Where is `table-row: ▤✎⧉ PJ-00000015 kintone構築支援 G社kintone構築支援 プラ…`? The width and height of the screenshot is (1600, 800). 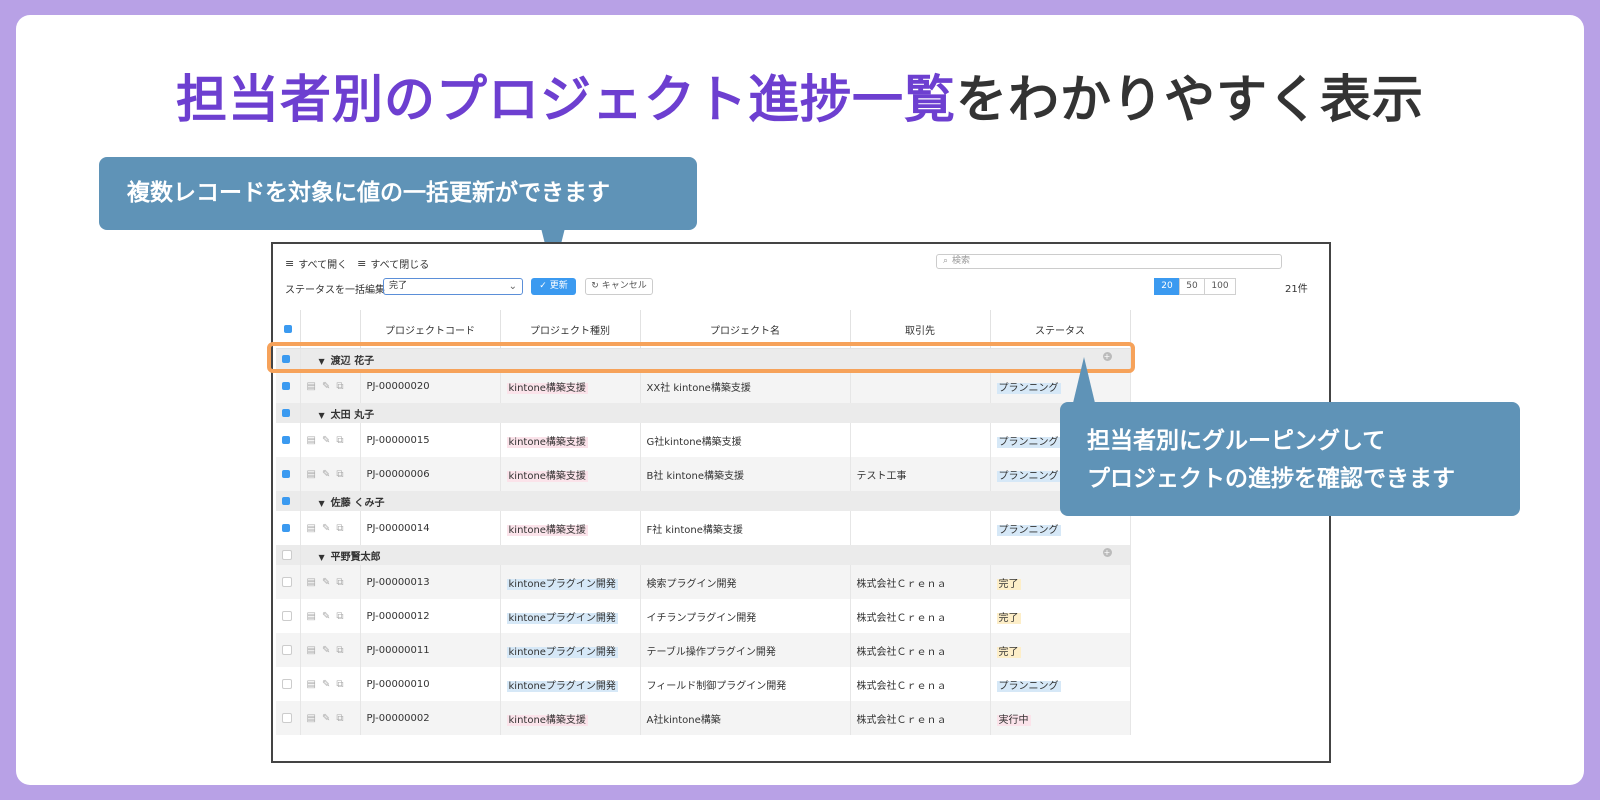 table-row: ▤✎⧉ PJ-00000015 kintone構築支援 G社kintone構築支援 プラ… is located at coordinates (703, 440).